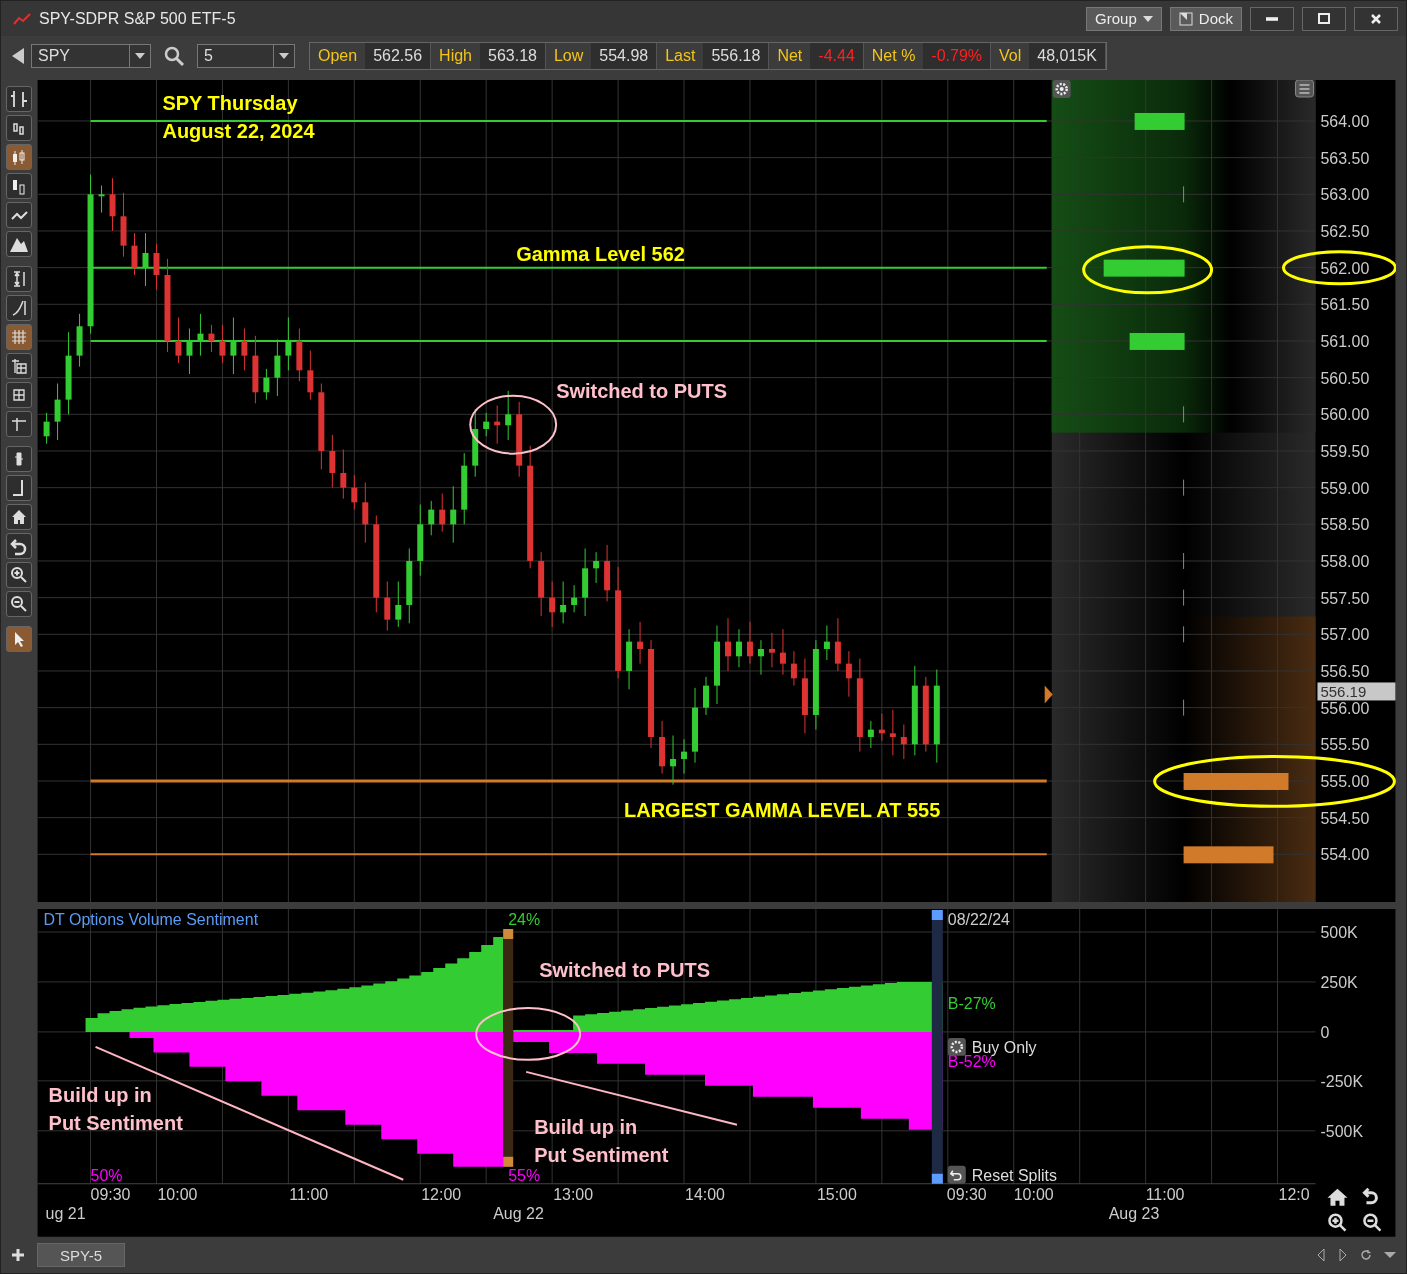 The height and width of the screenshot is (1274, 1407). What do you see at coordinates (1345, 158) in the screenshot?
I see `price-label: 563.50` at bounding box center [1345, 158].